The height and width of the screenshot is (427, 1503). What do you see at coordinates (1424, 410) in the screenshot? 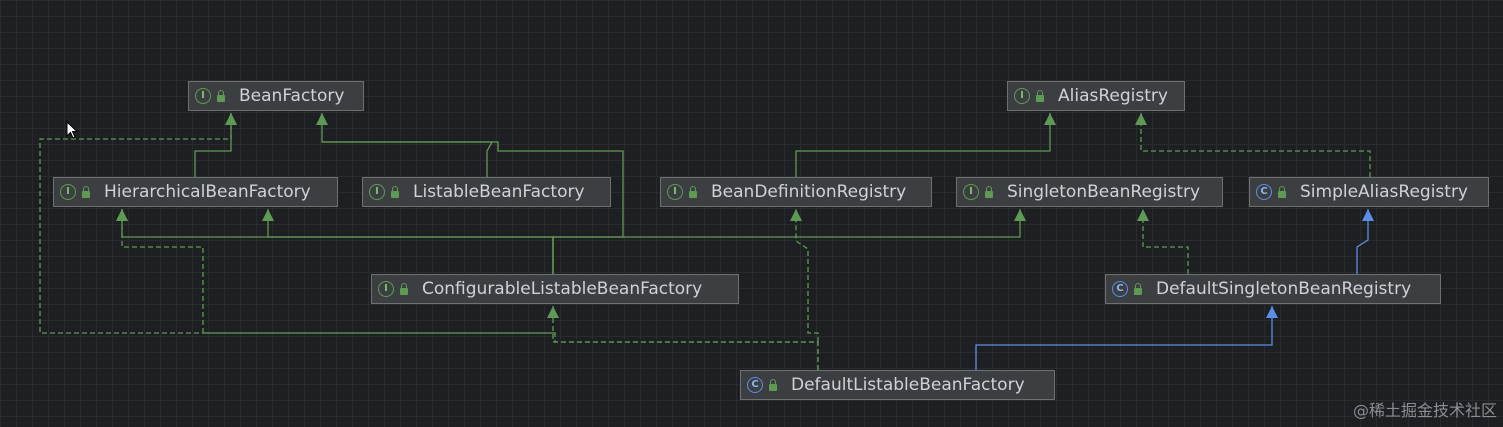
I see `watermark: @稀土掘金技术社区` at bounding box center [1424, 410].